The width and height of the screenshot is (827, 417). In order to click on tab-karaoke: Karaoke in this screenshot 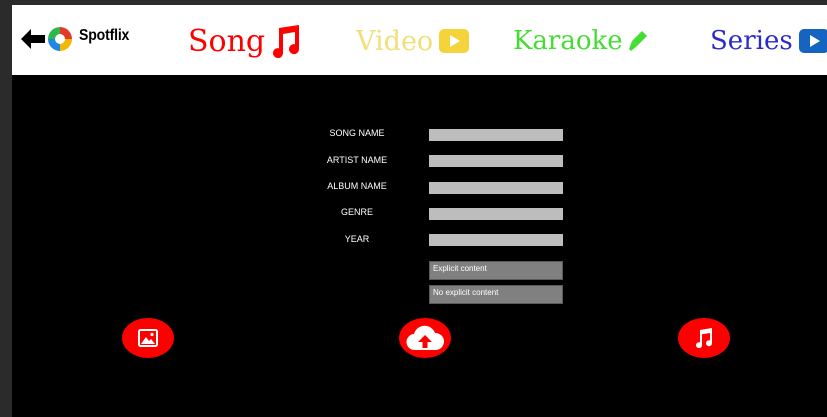, I will do `click(581, 41)`.